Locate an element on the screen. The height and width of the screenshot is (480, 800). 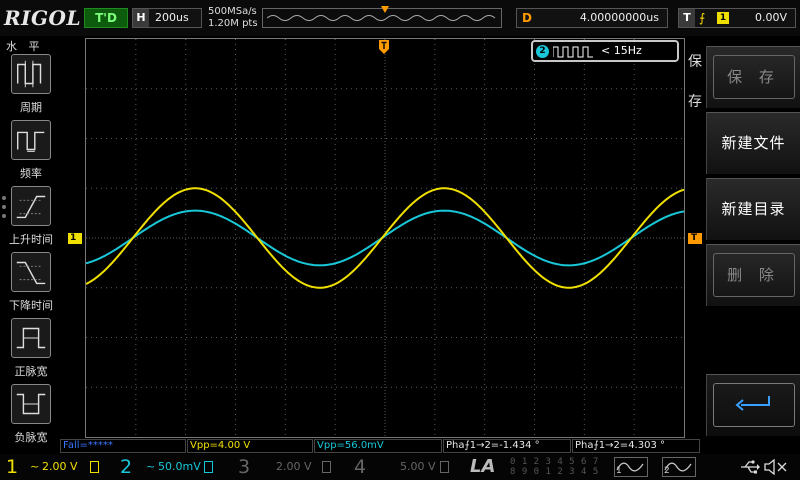
return-icon is located at coordinates (752, 403).